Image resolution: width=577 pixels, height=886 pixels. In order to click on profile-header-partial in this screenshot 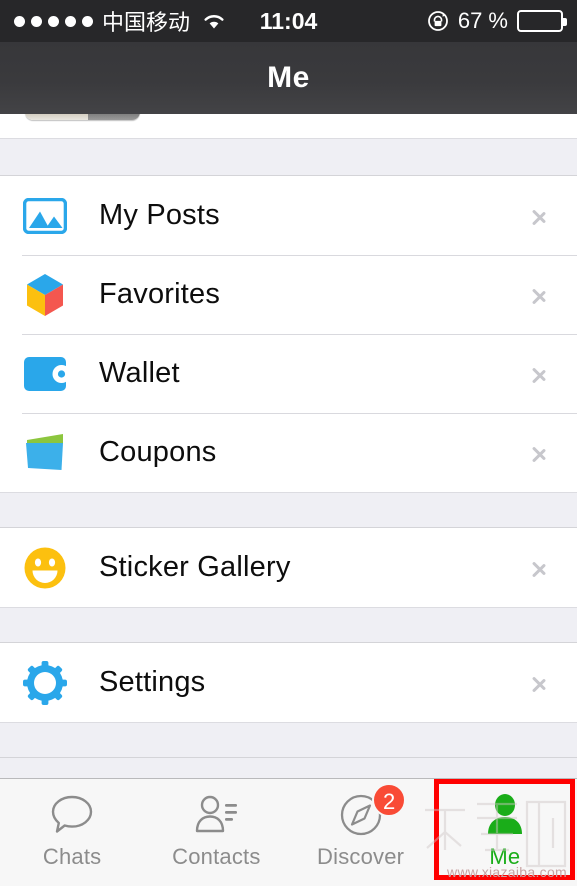, I will do `click(288, 126)`.